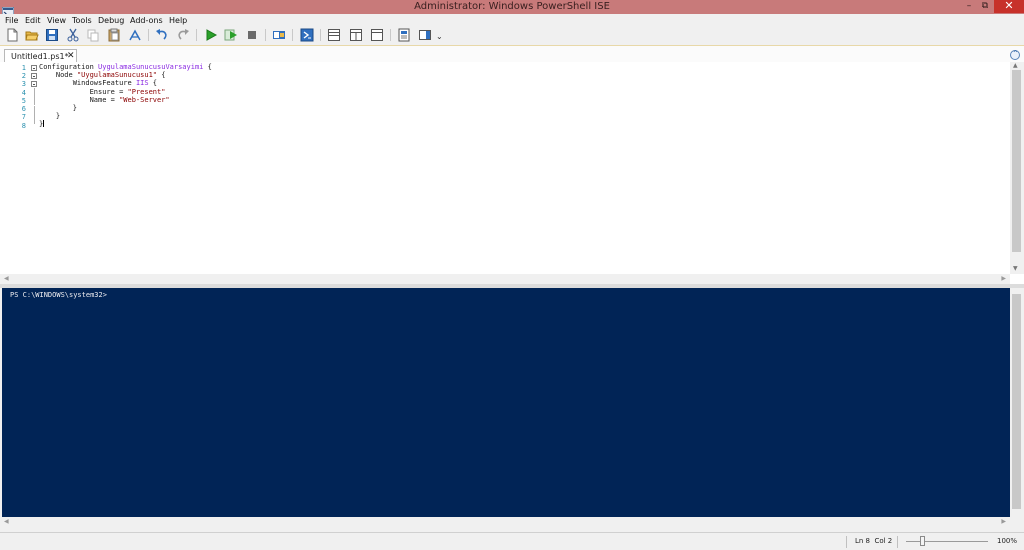 The width and height of the screenshot is (1024, 550). What do you see at coordinates (512, 35) in the screenshot?
I see `toolbar: ⌄` at bounding box center [512, 35].